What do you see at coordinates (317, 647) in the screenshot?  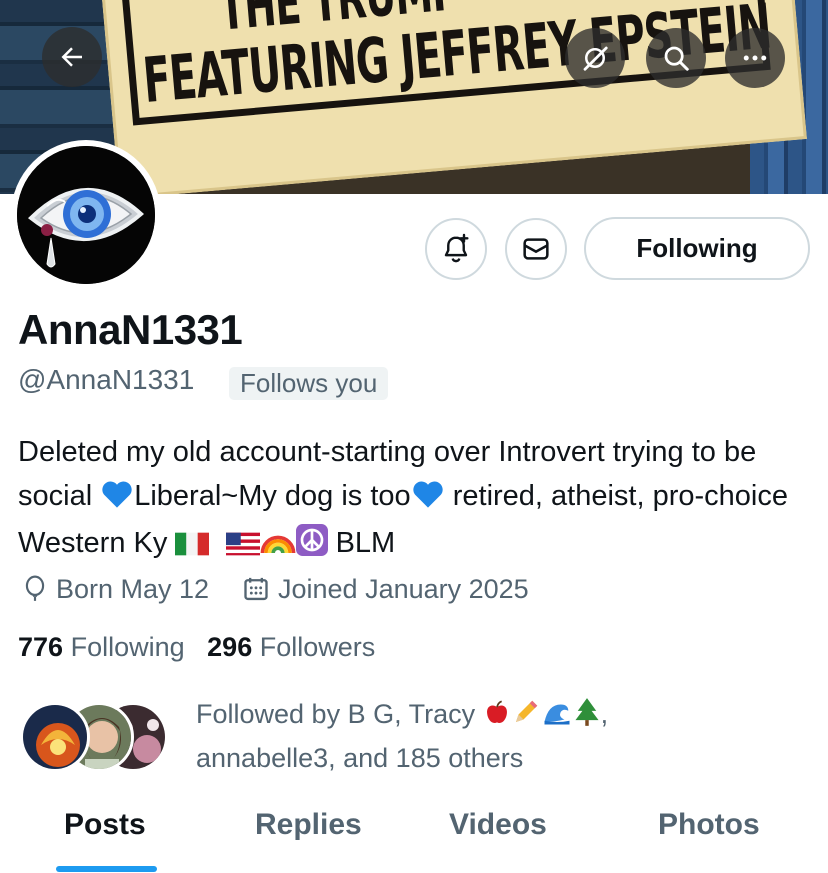 I see `followers-label: Followers` at bounding box center [317, 647].